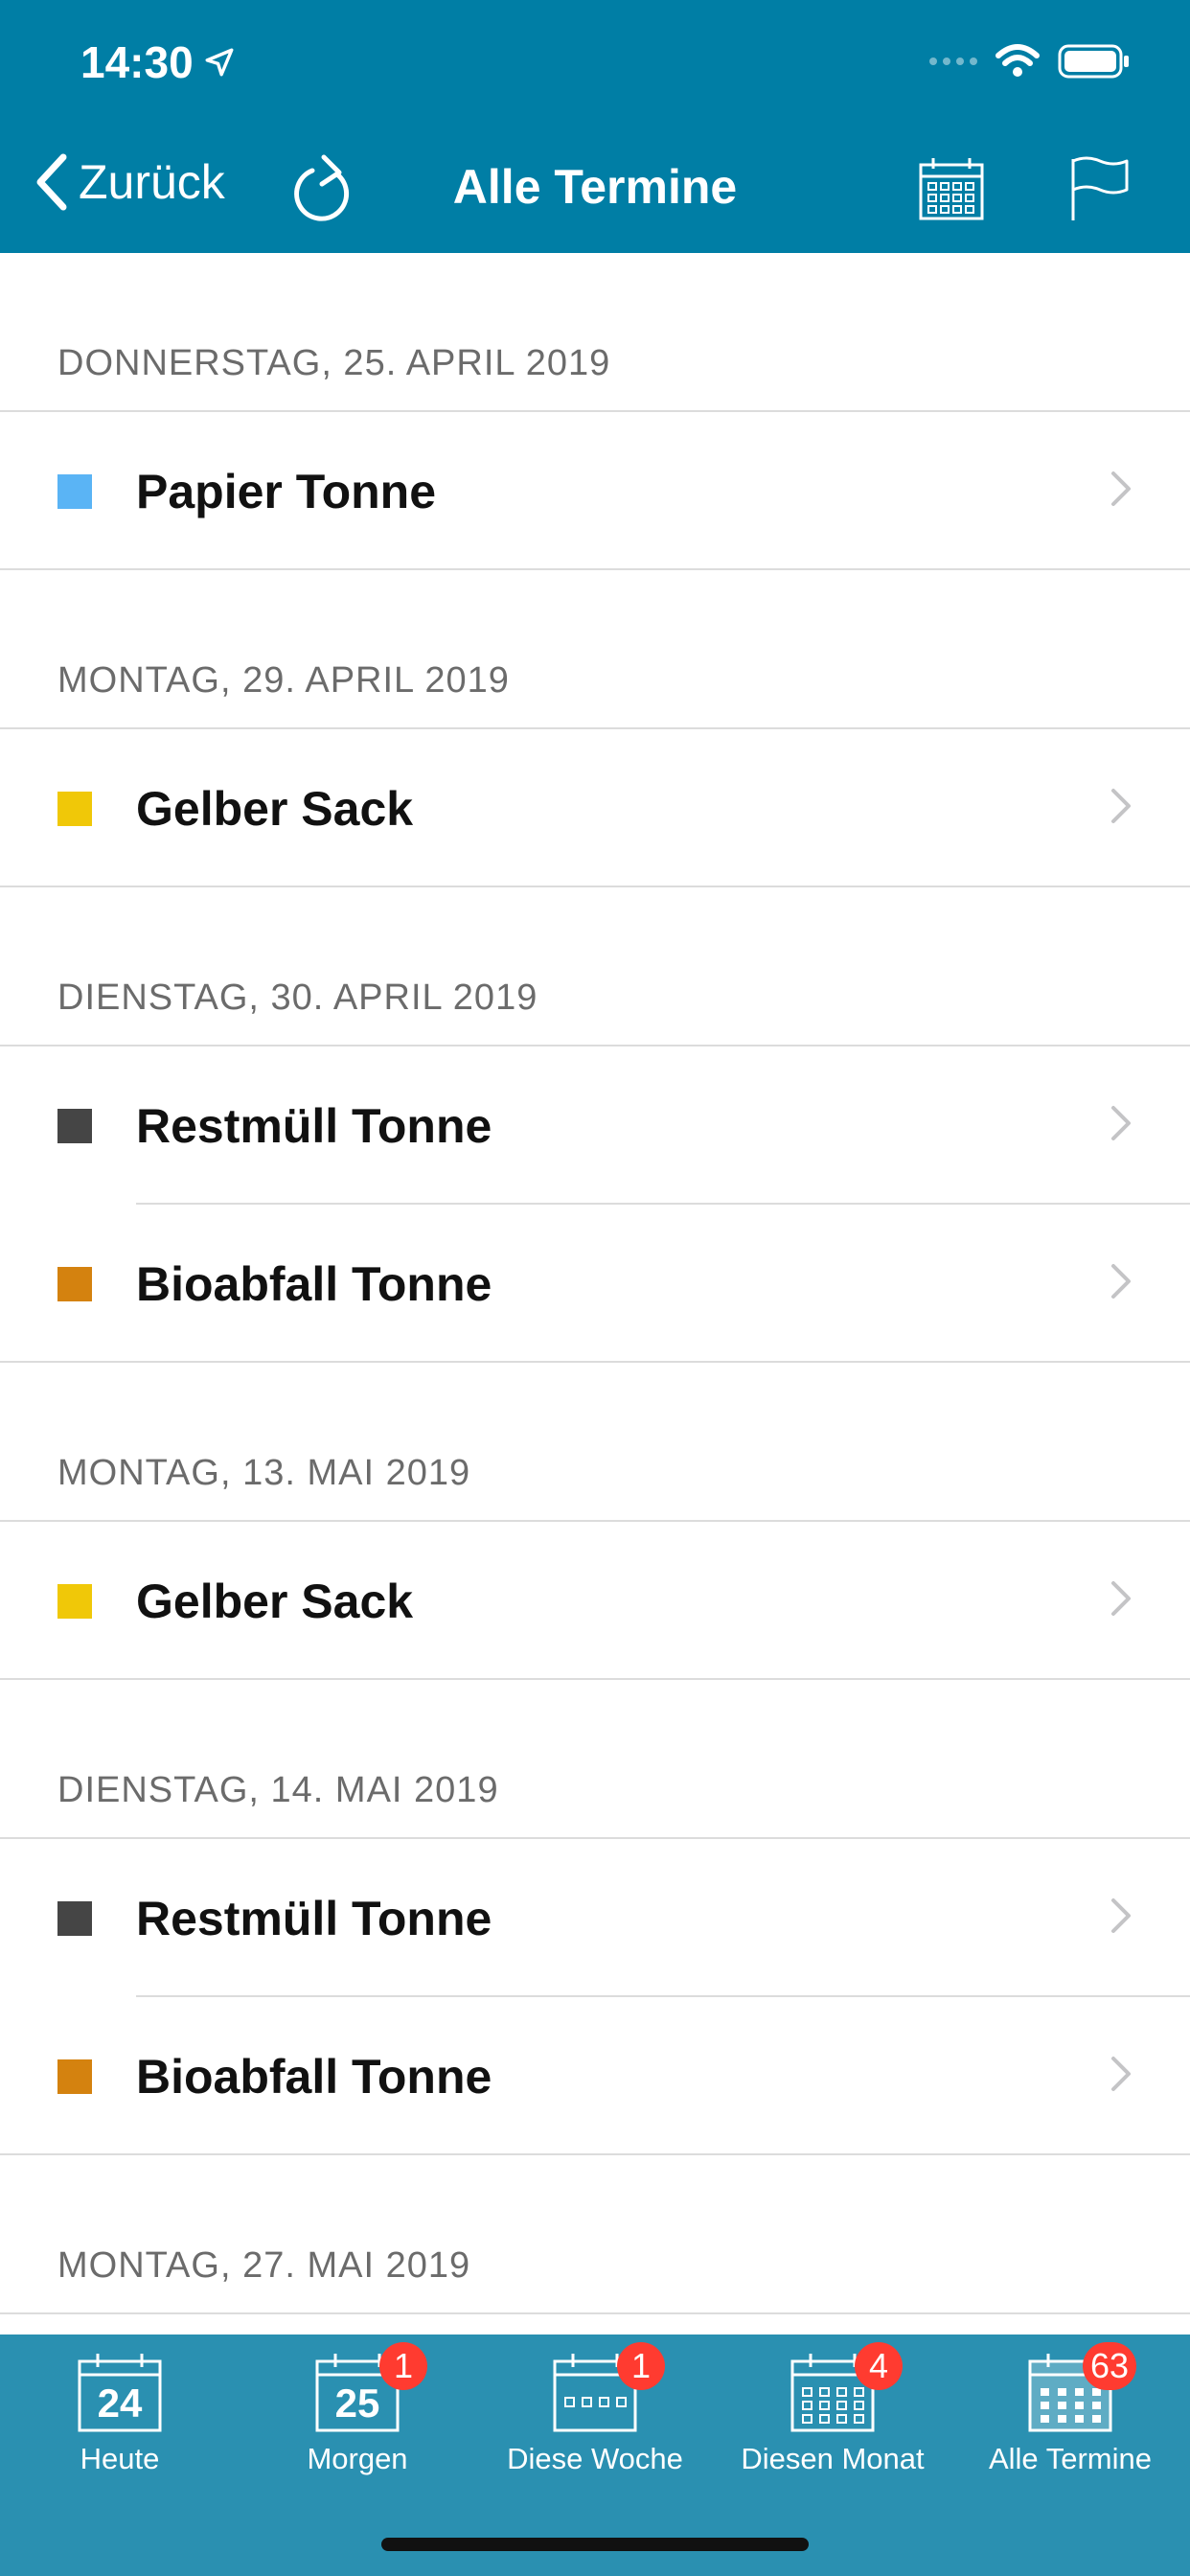  I want to click on navigation-bar: Zurück Alle Termine, so click(595, 190).